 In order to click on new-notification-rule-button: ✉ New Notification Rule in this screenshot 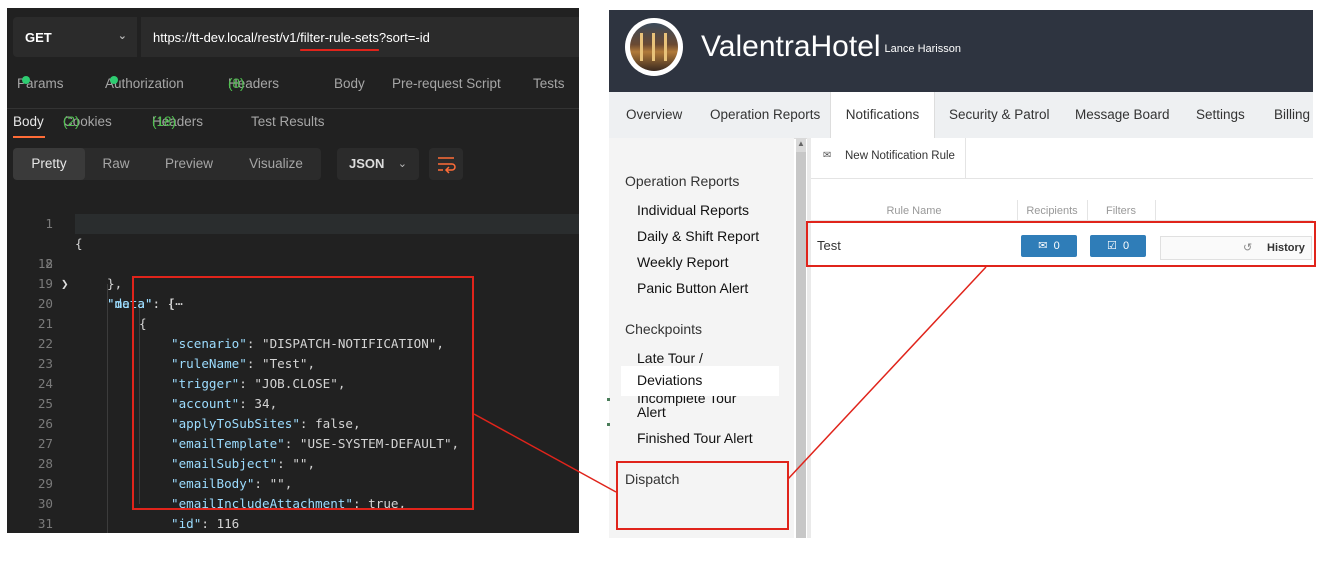, I will do `click(888, 158)`.